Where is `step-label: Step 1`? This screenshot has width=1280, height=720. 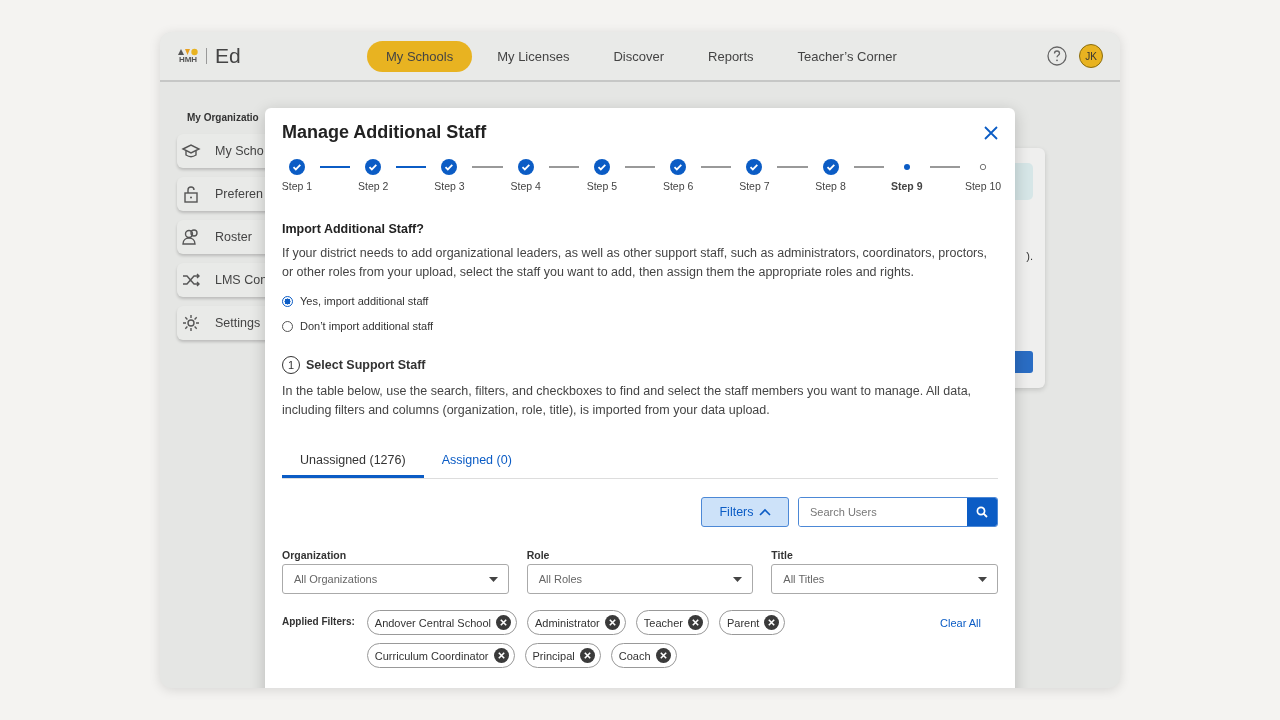 step-label: Step 1 is located at coordinates (297, 186).